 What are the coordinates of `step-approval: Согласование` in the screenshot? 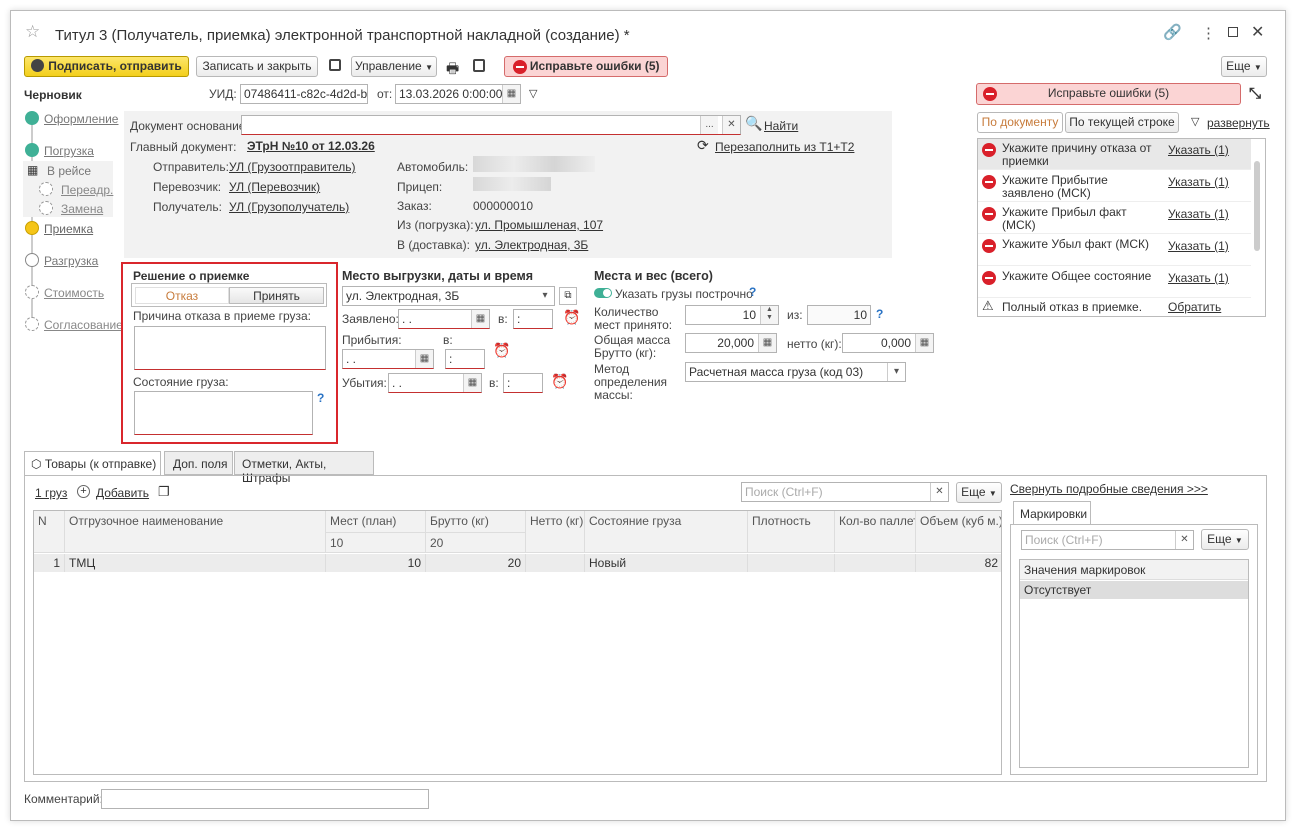 It's located at (83, 325).